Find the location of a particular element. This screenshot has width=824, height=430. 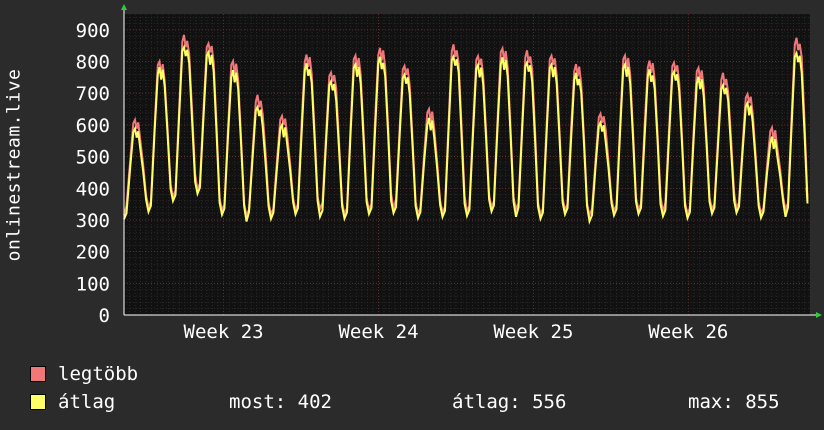

y-tick-label: 900 is located at coordinates (93, 31).